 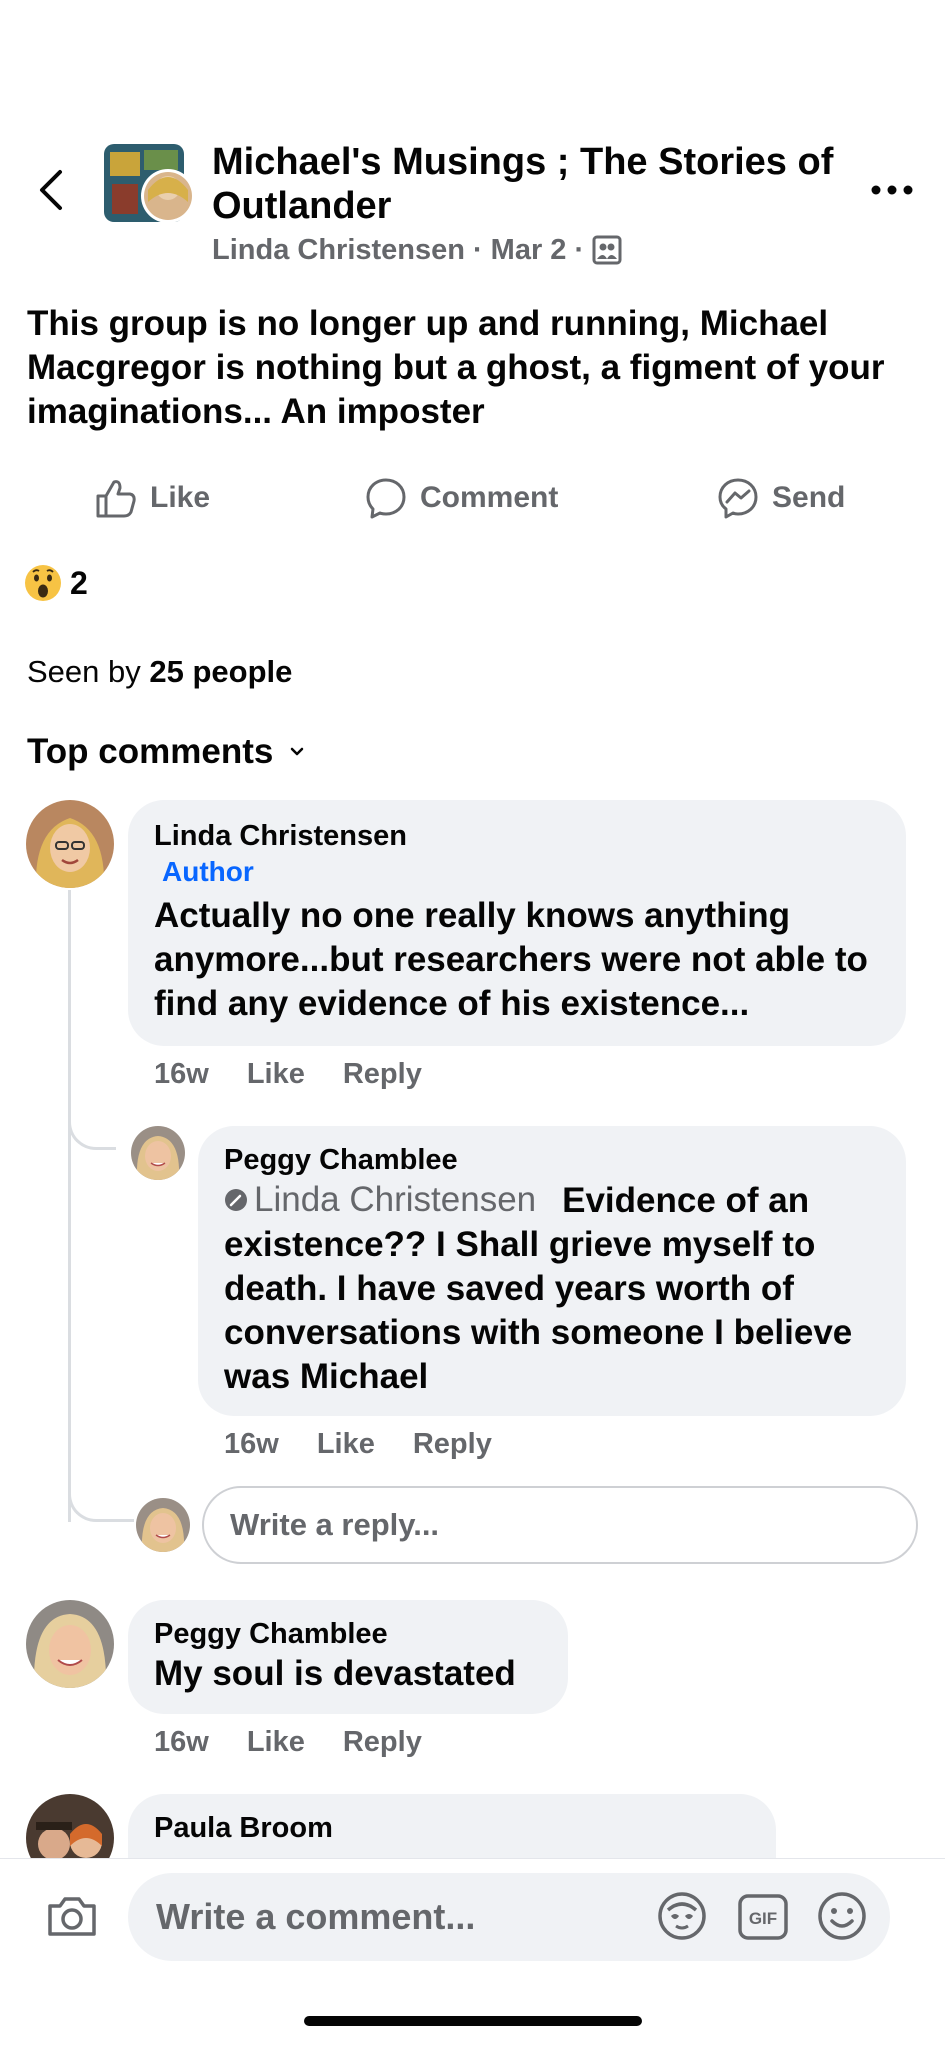 I want to click on home-indicator, so click(x=473, y=2021).